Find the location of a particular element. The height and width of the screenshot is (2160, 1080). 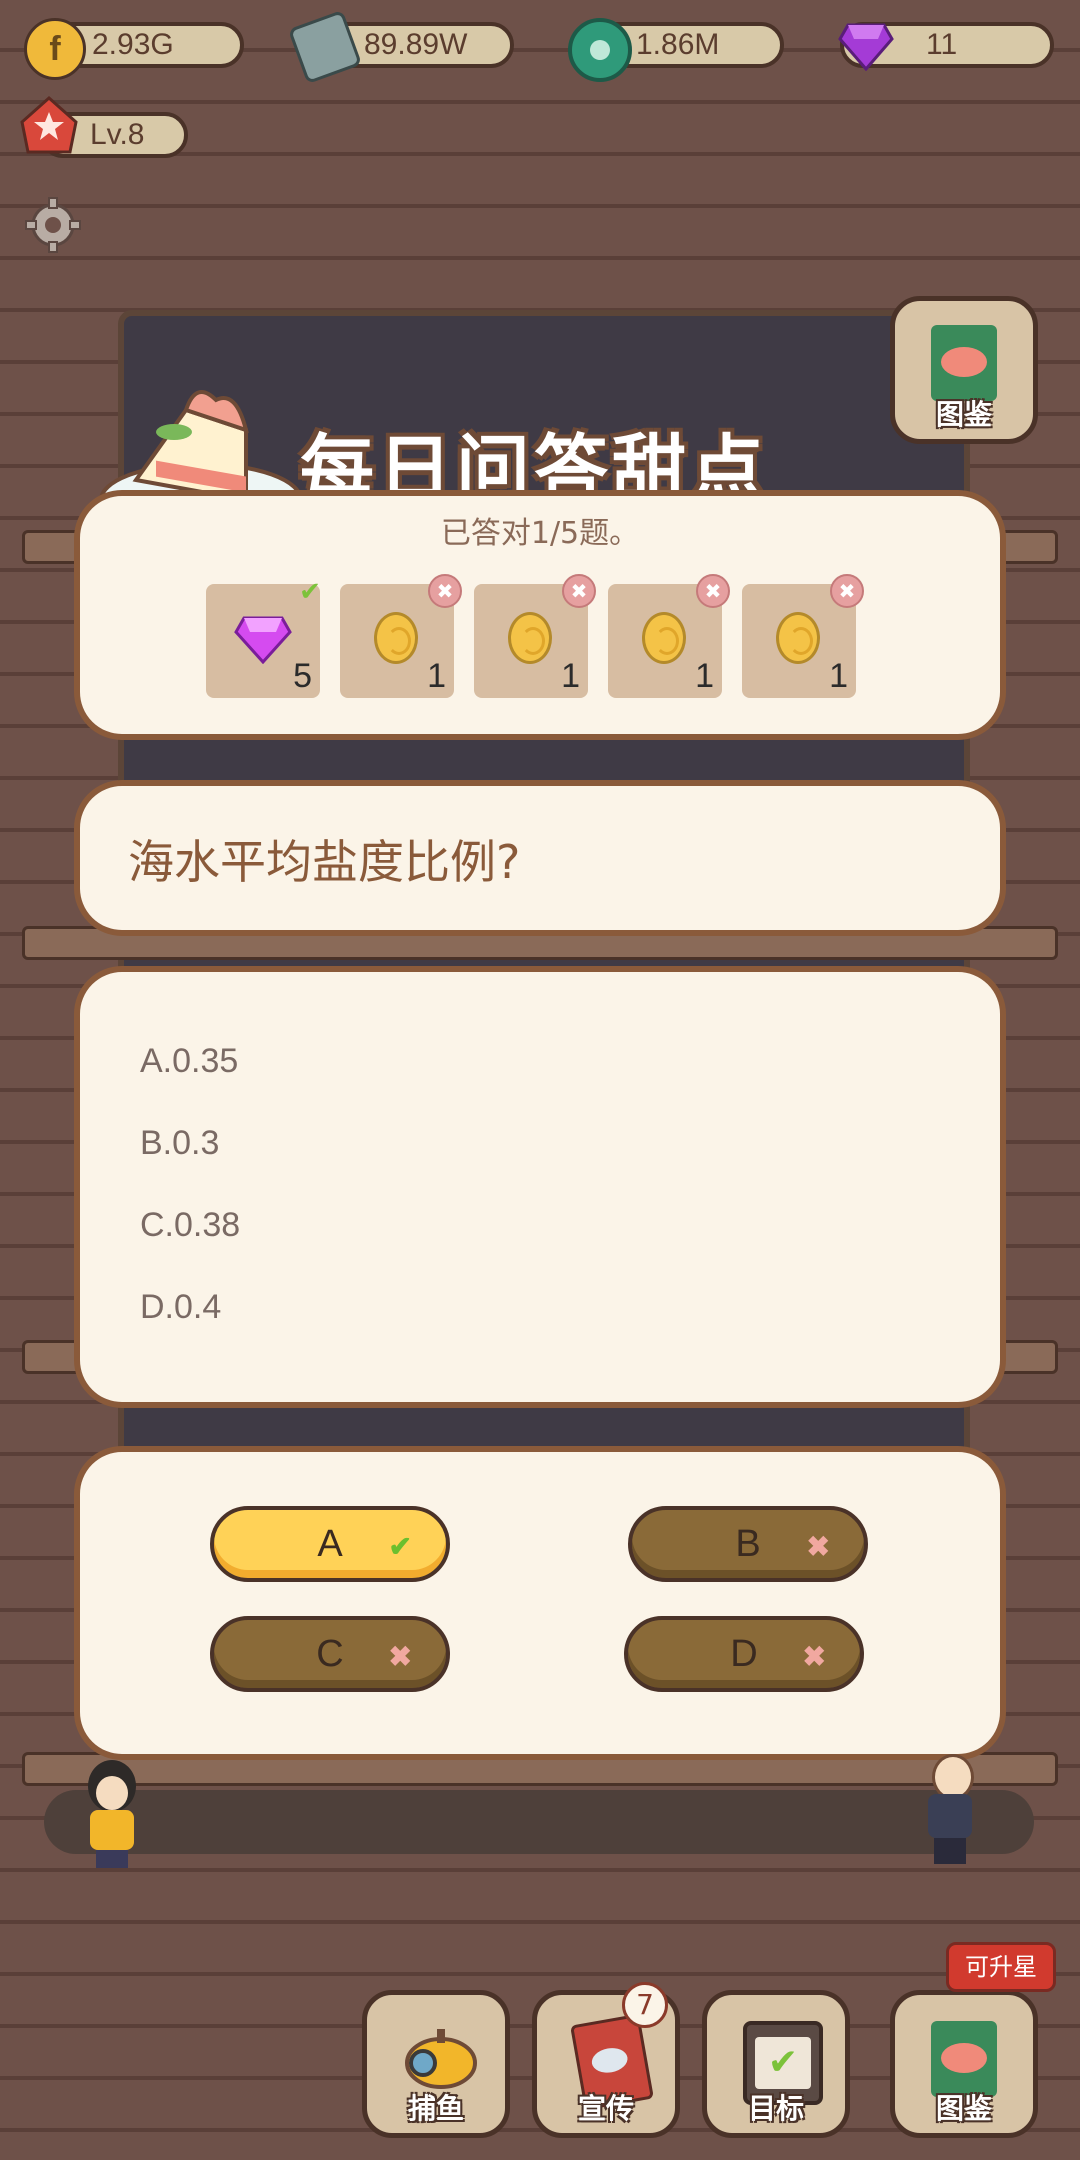

reward-slot-1: ✔ 5 is located at coordinates (263, 637).